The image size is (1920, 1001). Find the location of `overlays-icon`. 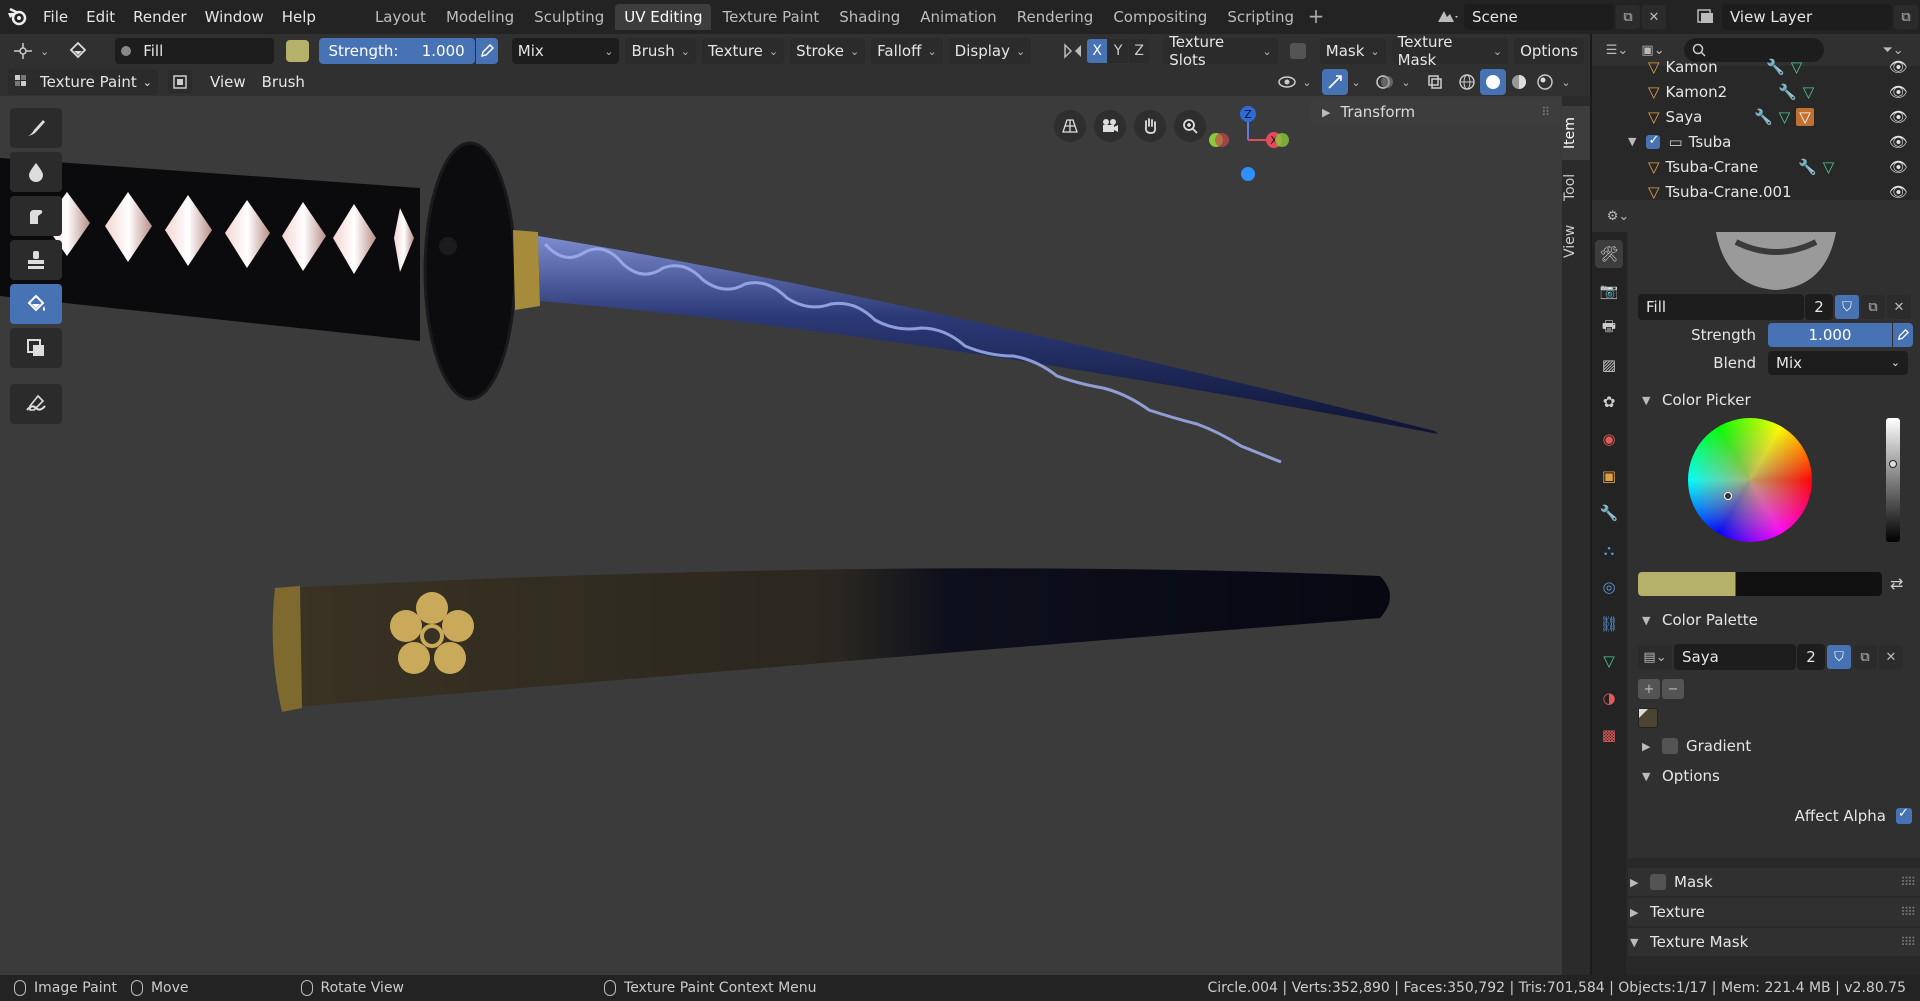

overlays-icon is located at coordinates (1385, 82).